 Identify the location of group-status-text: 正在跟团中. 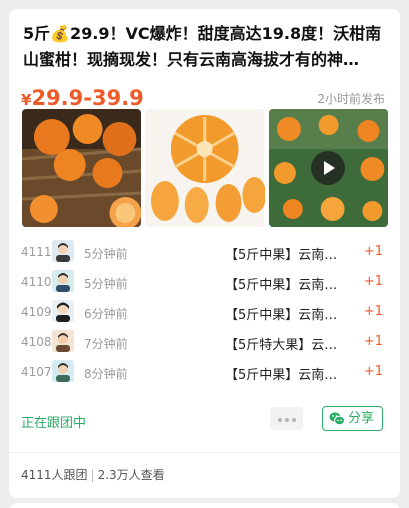
(54, 423).